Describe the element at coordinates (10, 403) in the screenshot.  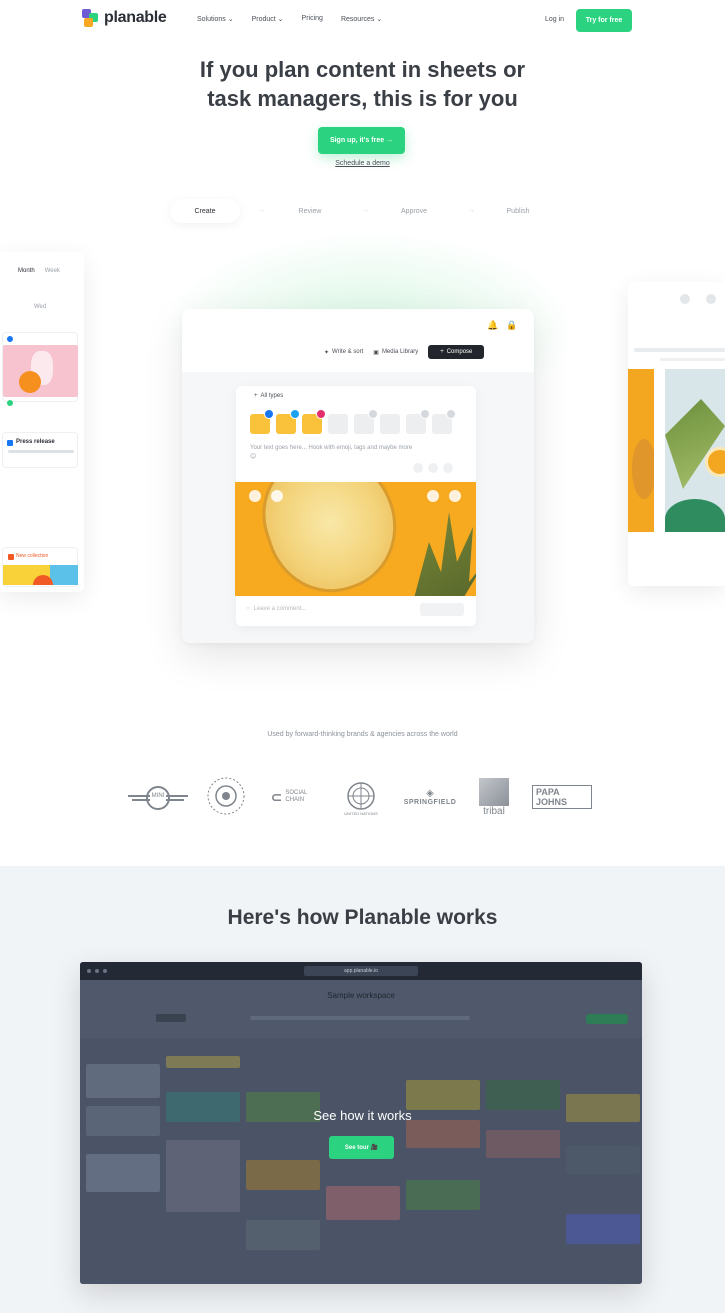
I see `status-dot` at that location.